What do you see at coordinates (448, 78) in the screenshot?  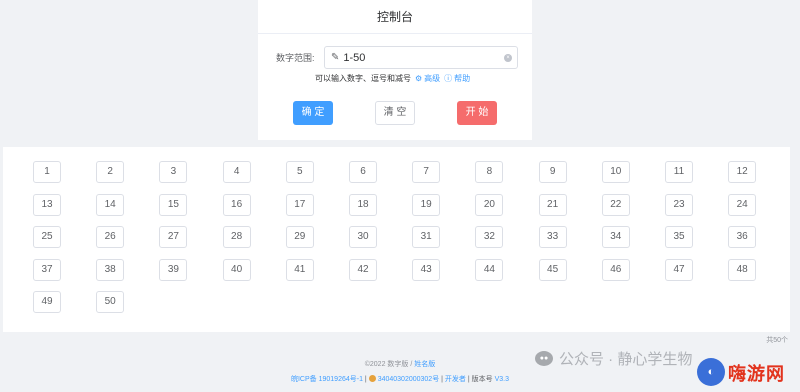 I see `help-icon: ⓘ` at bounding box center [448, 78].